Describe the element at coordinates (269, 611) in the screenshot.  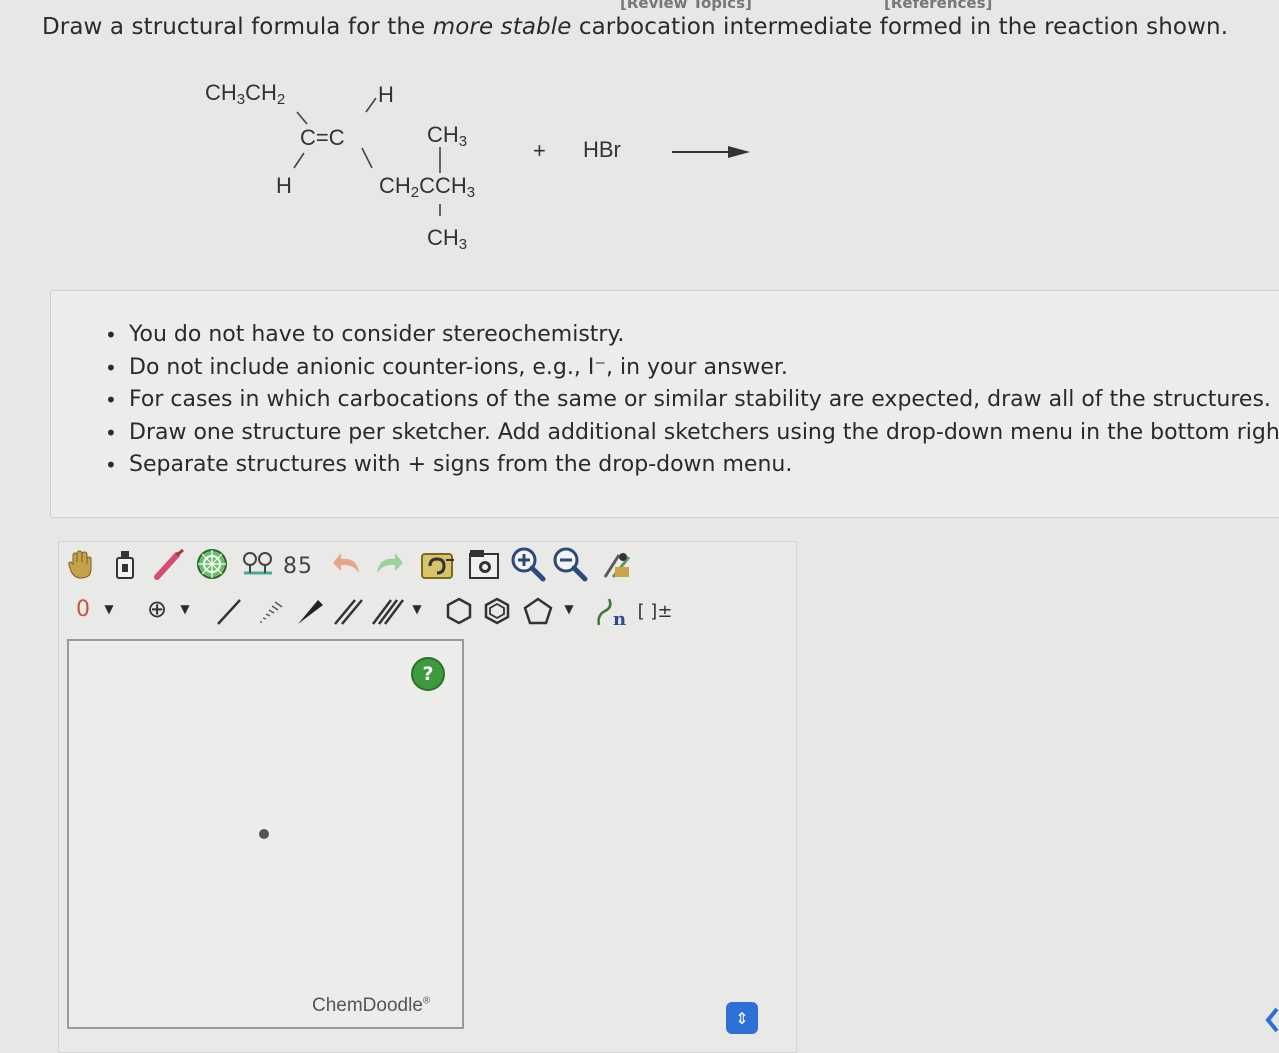
I see `hashed-wedge-bond-icon` at that location.